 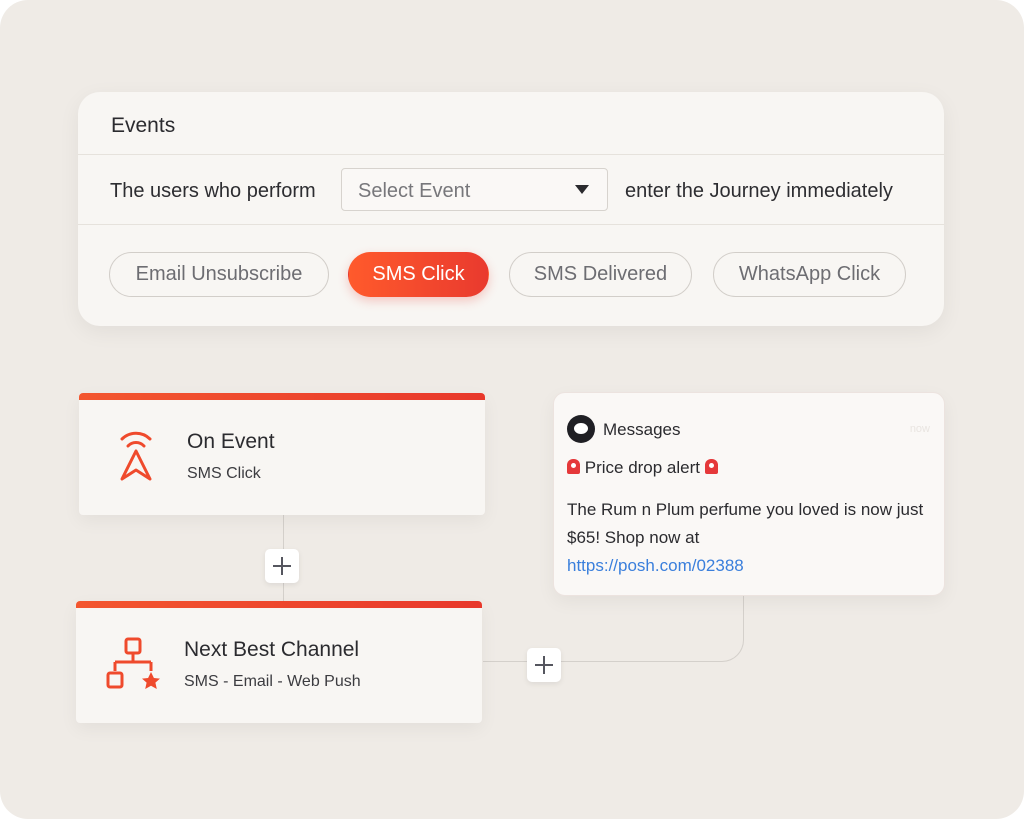 I want to click on chip-whatsapp-click: WhatsApp Click, so click(x=809, y=274).